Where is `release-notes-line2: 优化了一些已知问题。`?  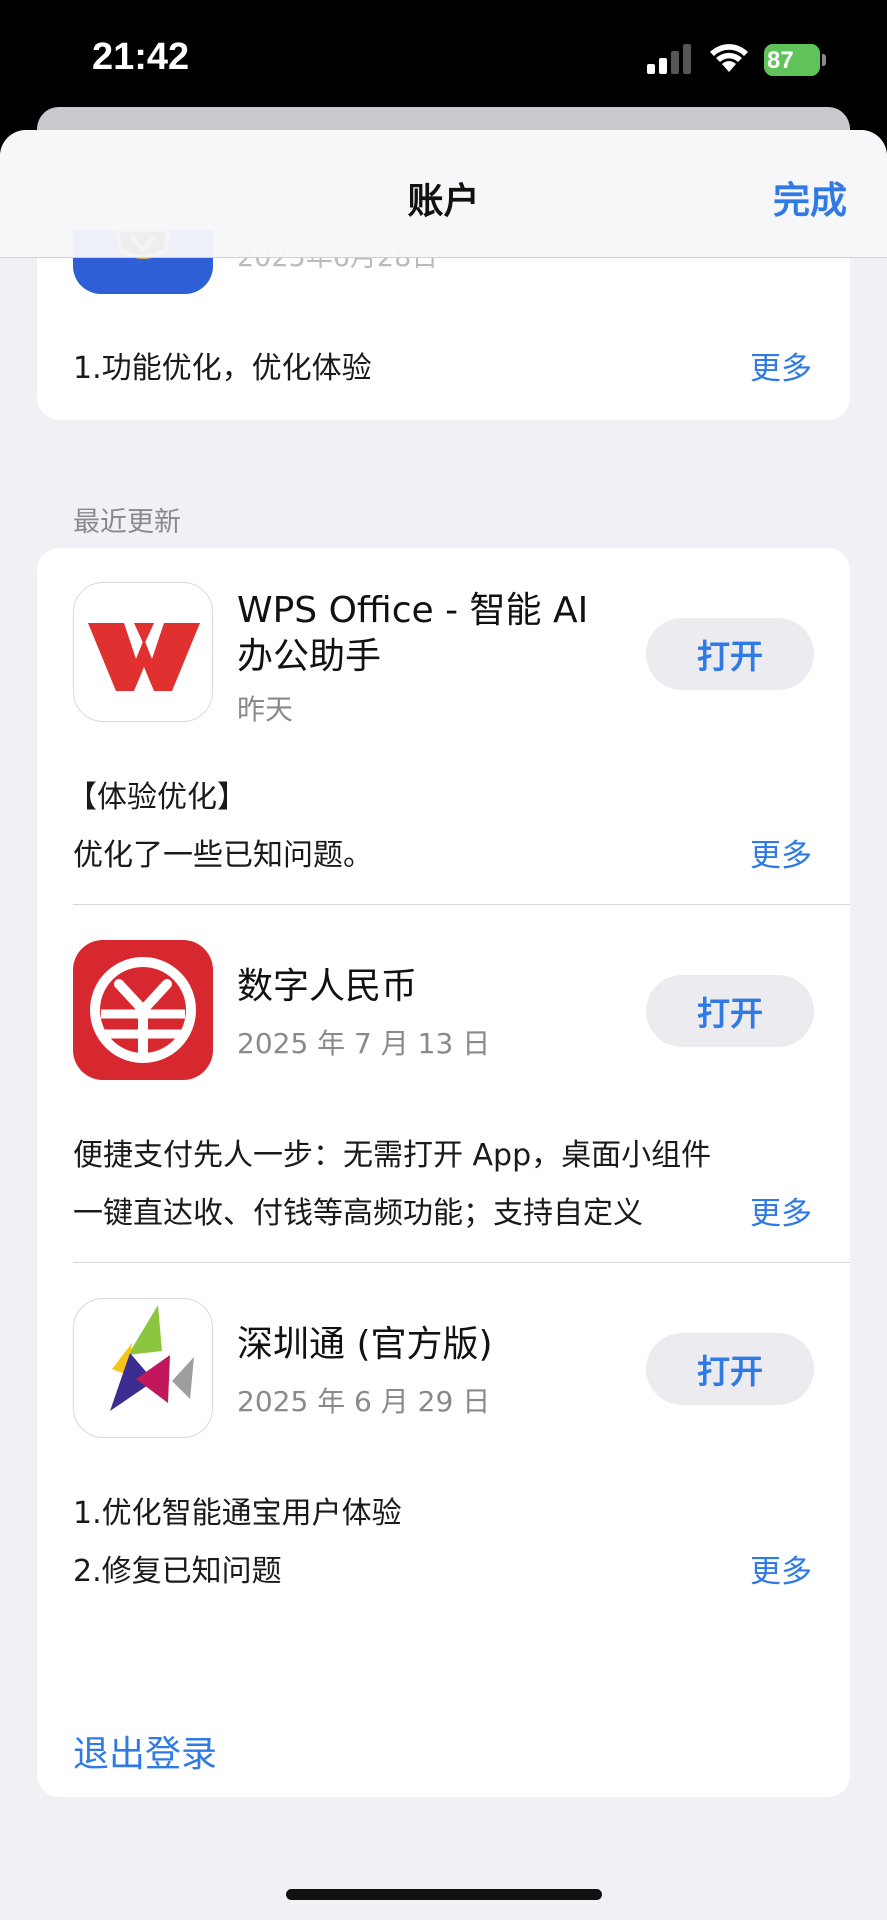
release-notes-line2: 优化了一些已知问题。 is located at coordinates (223, 855).